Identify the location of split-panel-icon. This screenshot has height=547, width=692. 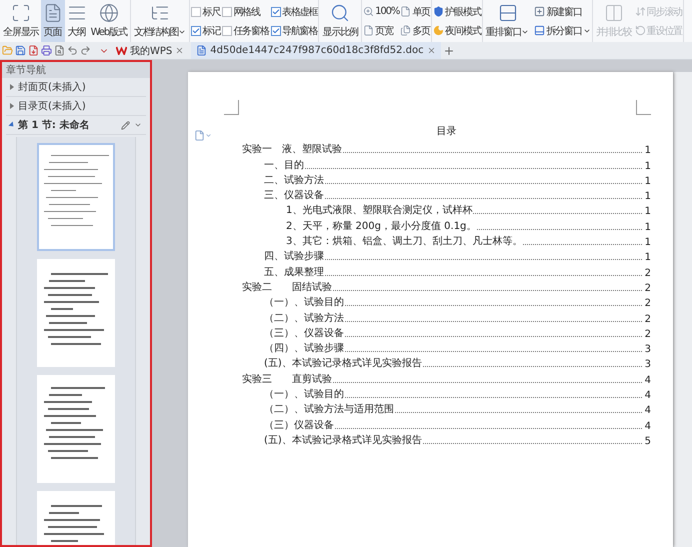
(540, 30).